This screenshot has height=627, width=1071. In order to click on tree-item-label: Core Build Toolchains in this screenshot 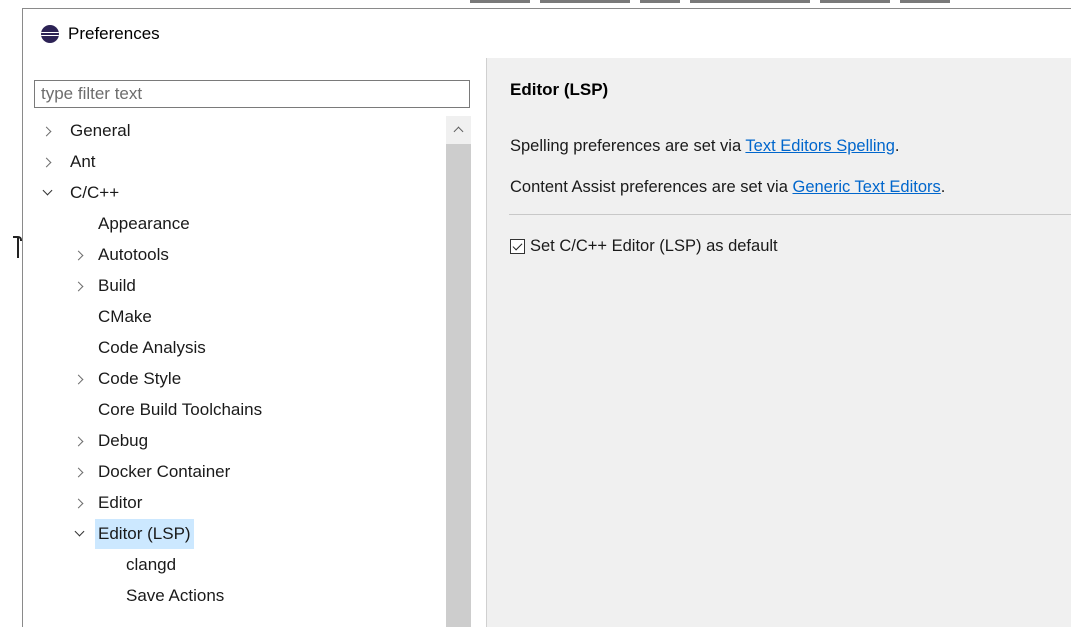, I will do `click(180, 409)`.